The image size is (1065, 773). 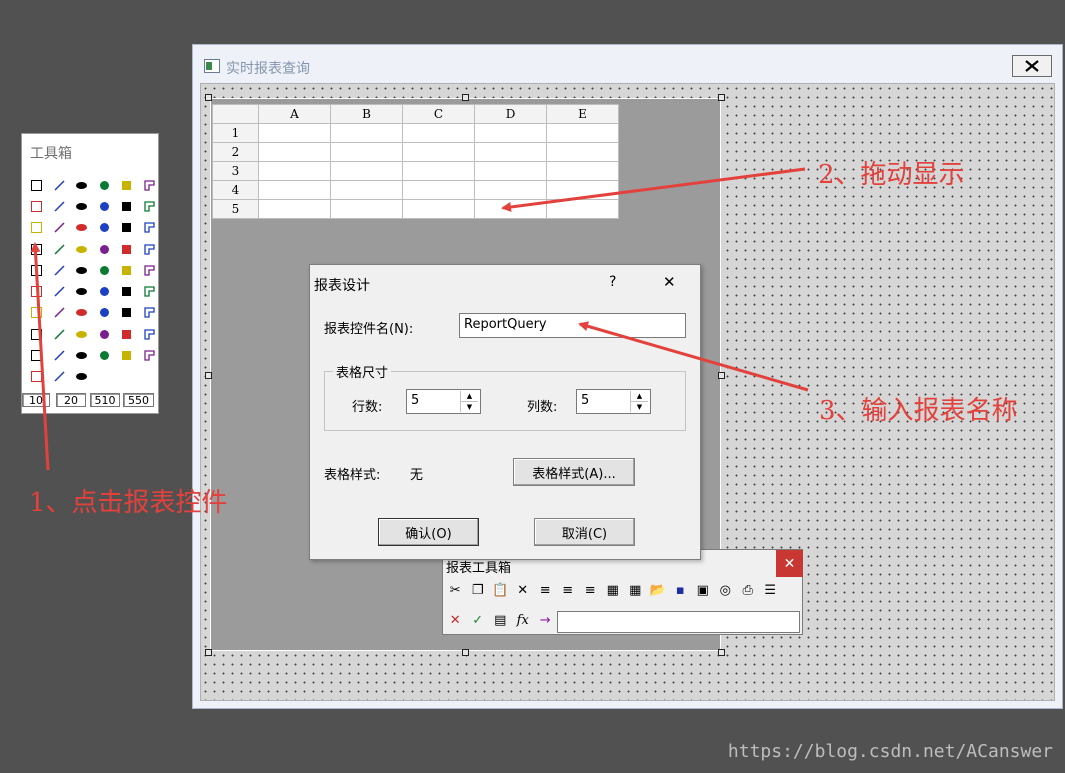 What do you see at coordinates (890, 751) in the screenshot?
I see `watermark: https://blog.csdn.net/ACanswer` at bounding box center [890, 751].